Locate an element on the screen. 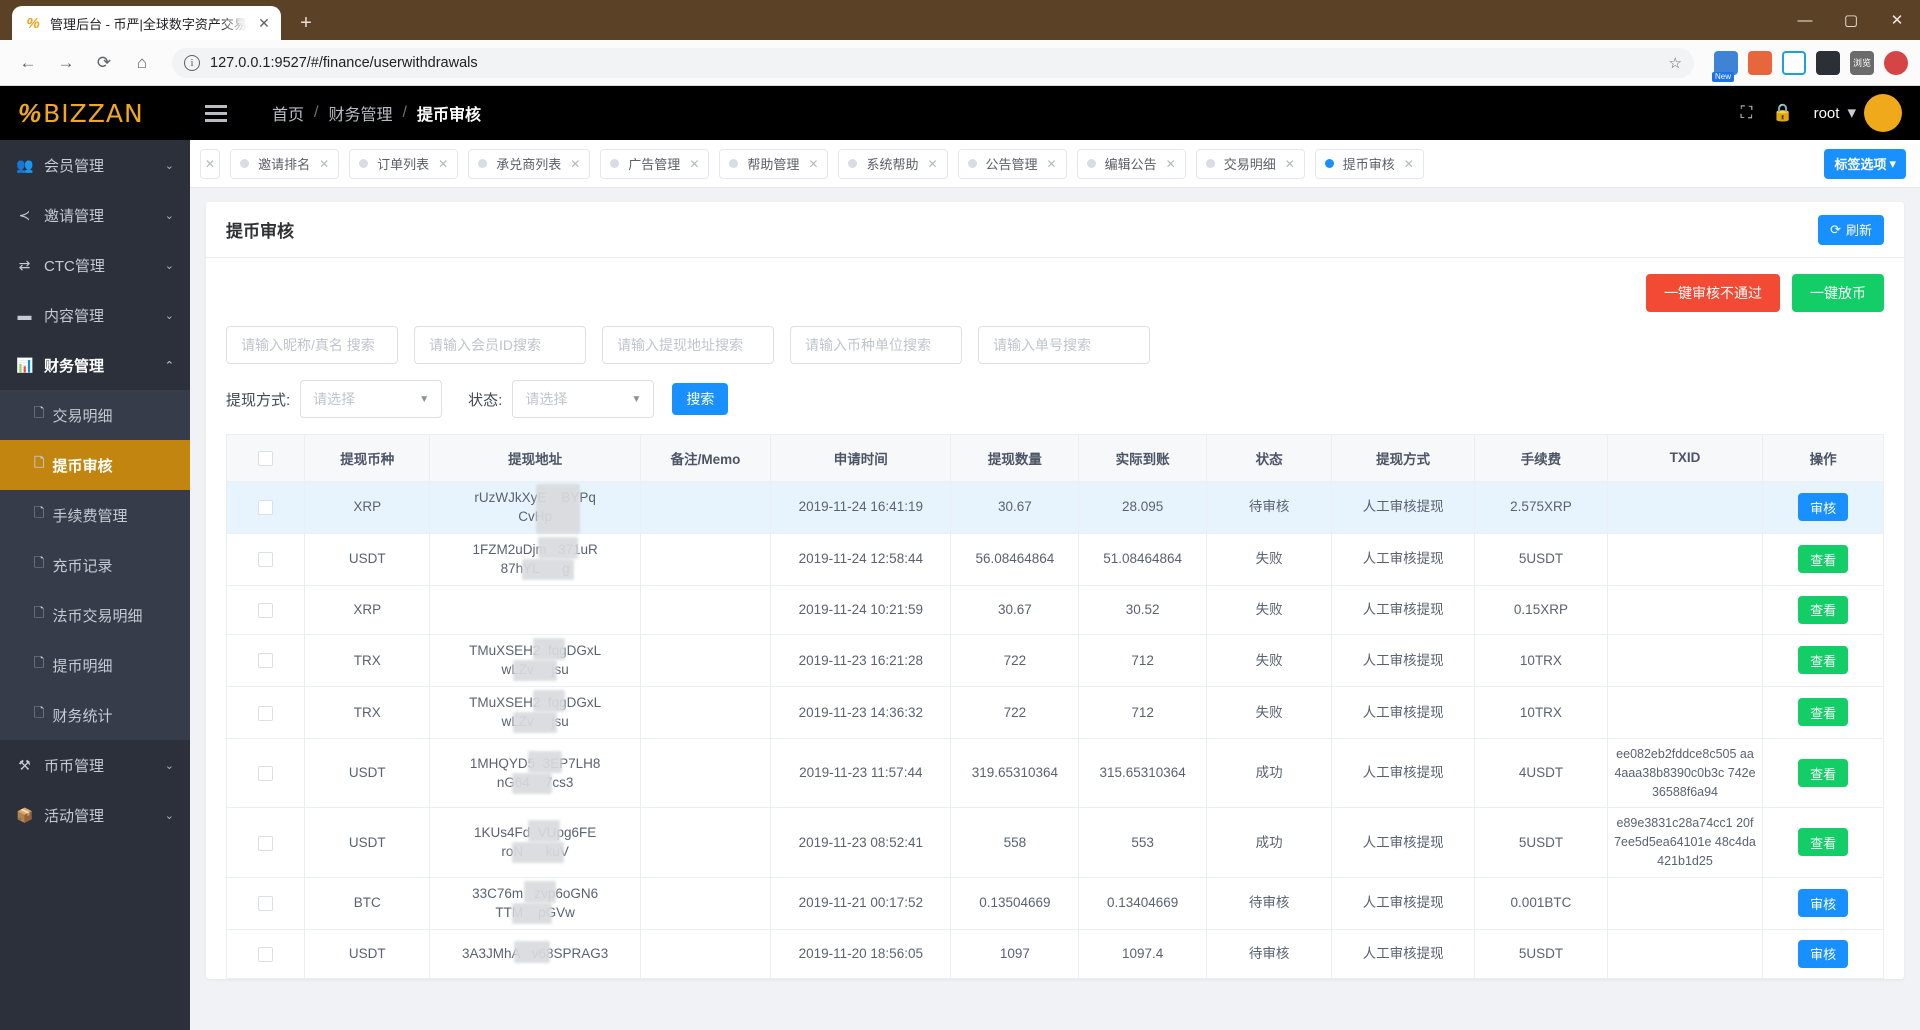  sidebar-item-members: 👥 会员管理 ⌄ is located at coordinates (95, 165).